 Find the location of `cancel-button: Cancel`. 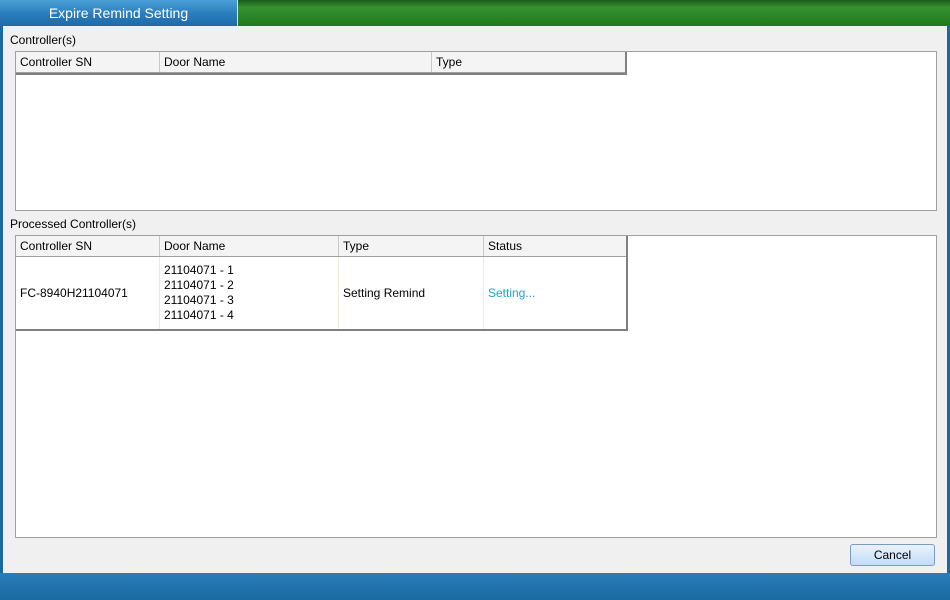

cancel-button: Cancel is located at coordinates (892, 555).